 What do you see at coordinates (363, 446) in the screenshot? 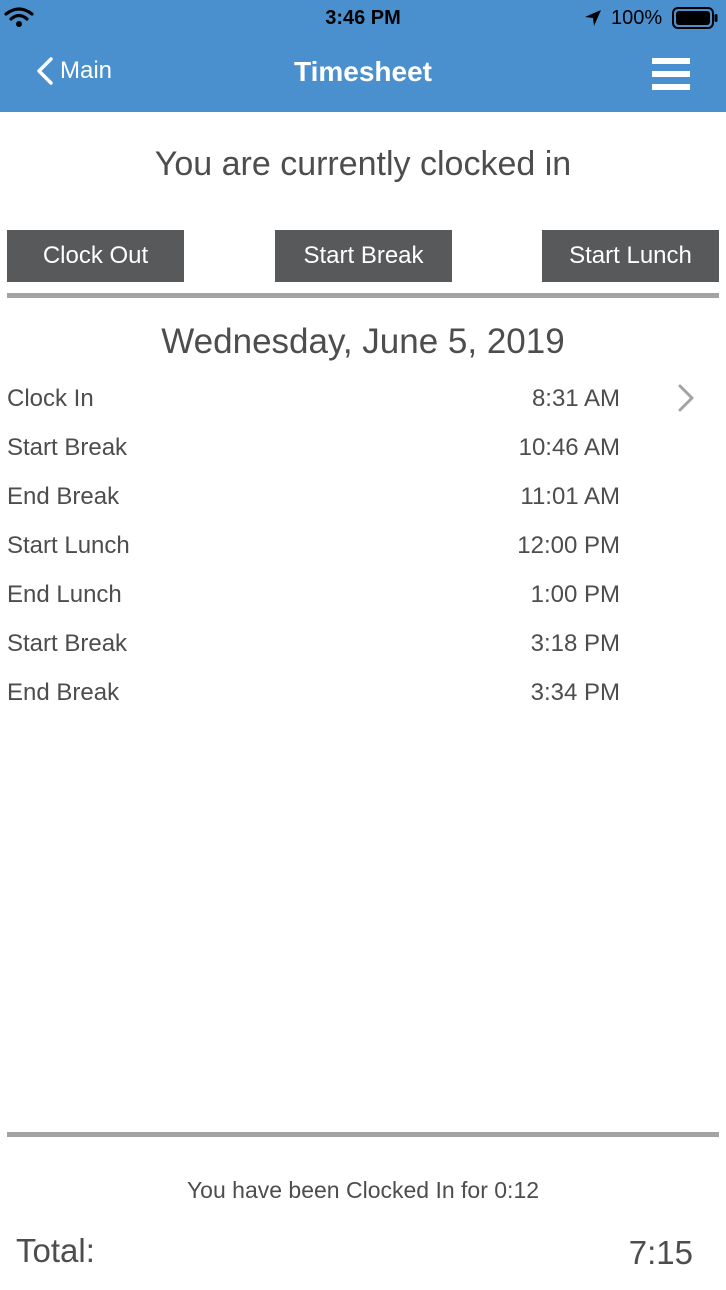
I see `timesheet-entry: Start Break 10:46 AM` at bounding box center [363, 446].